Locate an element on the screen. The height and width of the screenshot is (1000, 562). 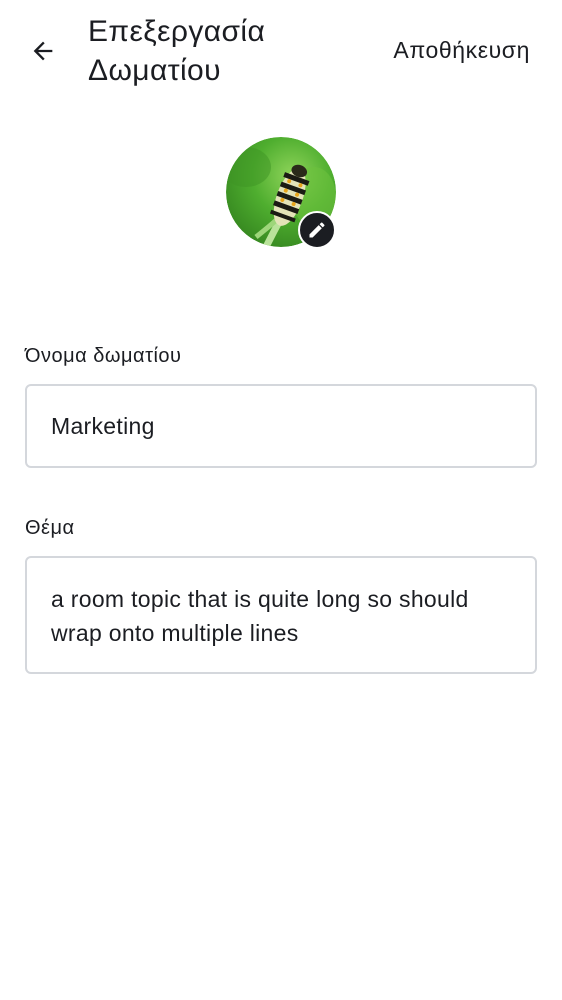
room-name-input: Marketing is located at coordinates (281, 426).